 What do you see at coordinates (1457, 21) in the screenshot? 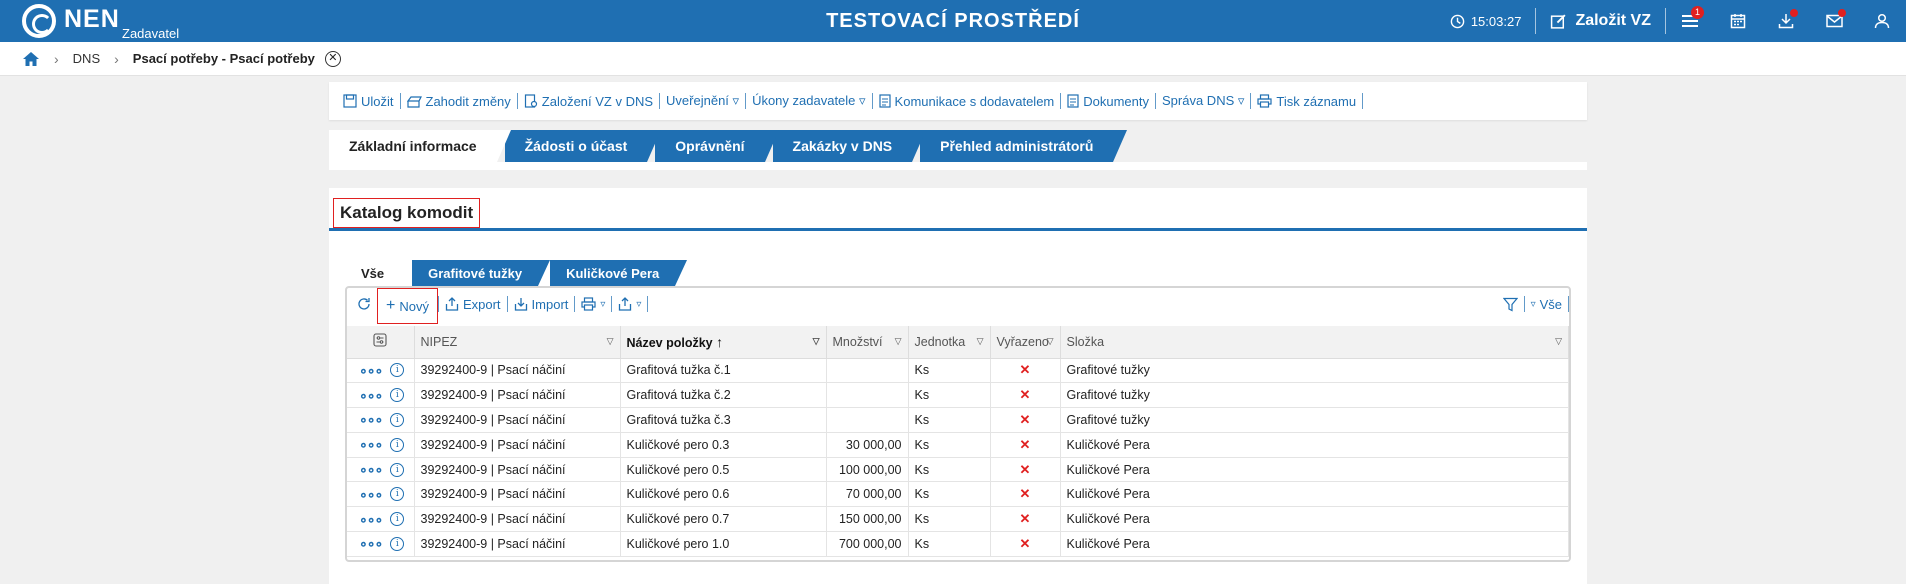
I see `clock-icon` at bounding box center [1457, 21].